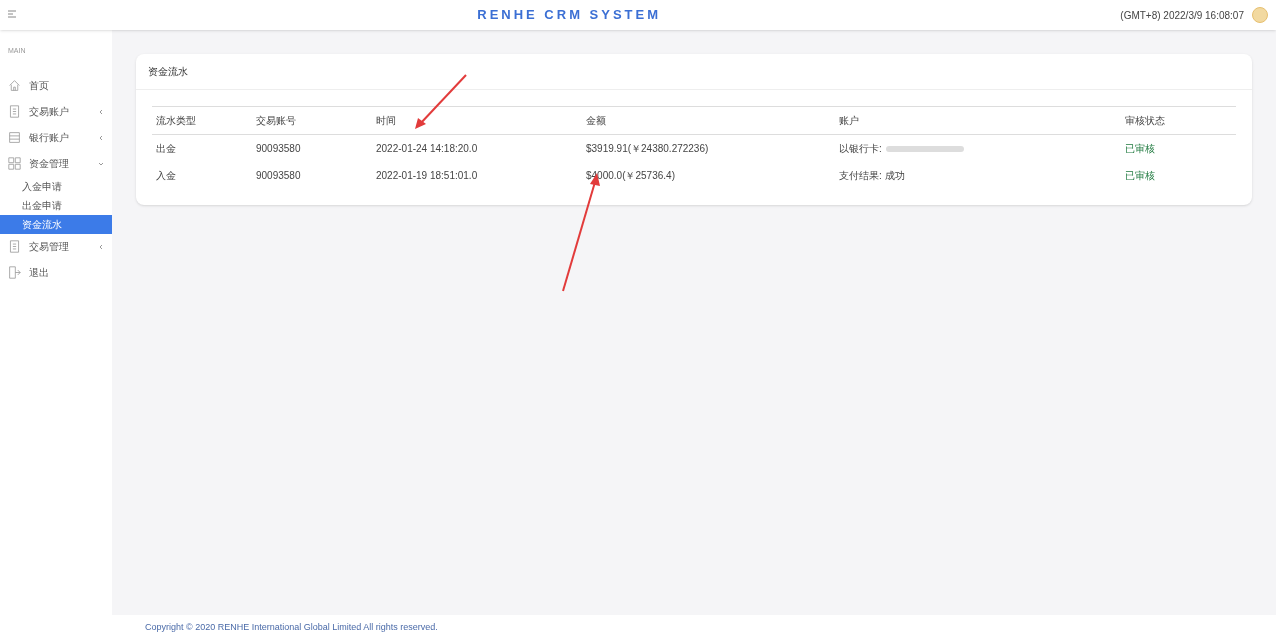 The image size is (1276, 641). I want to click on column-header: 时间, so click(477, 120).